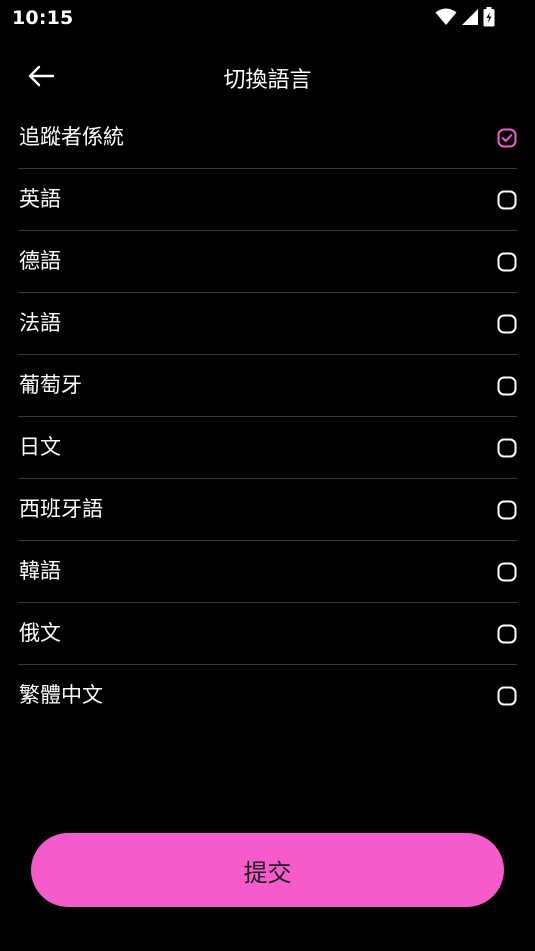 The height and width of the screenshot is (951, 535). I want to click on wifi-icon, so click(446, 17).